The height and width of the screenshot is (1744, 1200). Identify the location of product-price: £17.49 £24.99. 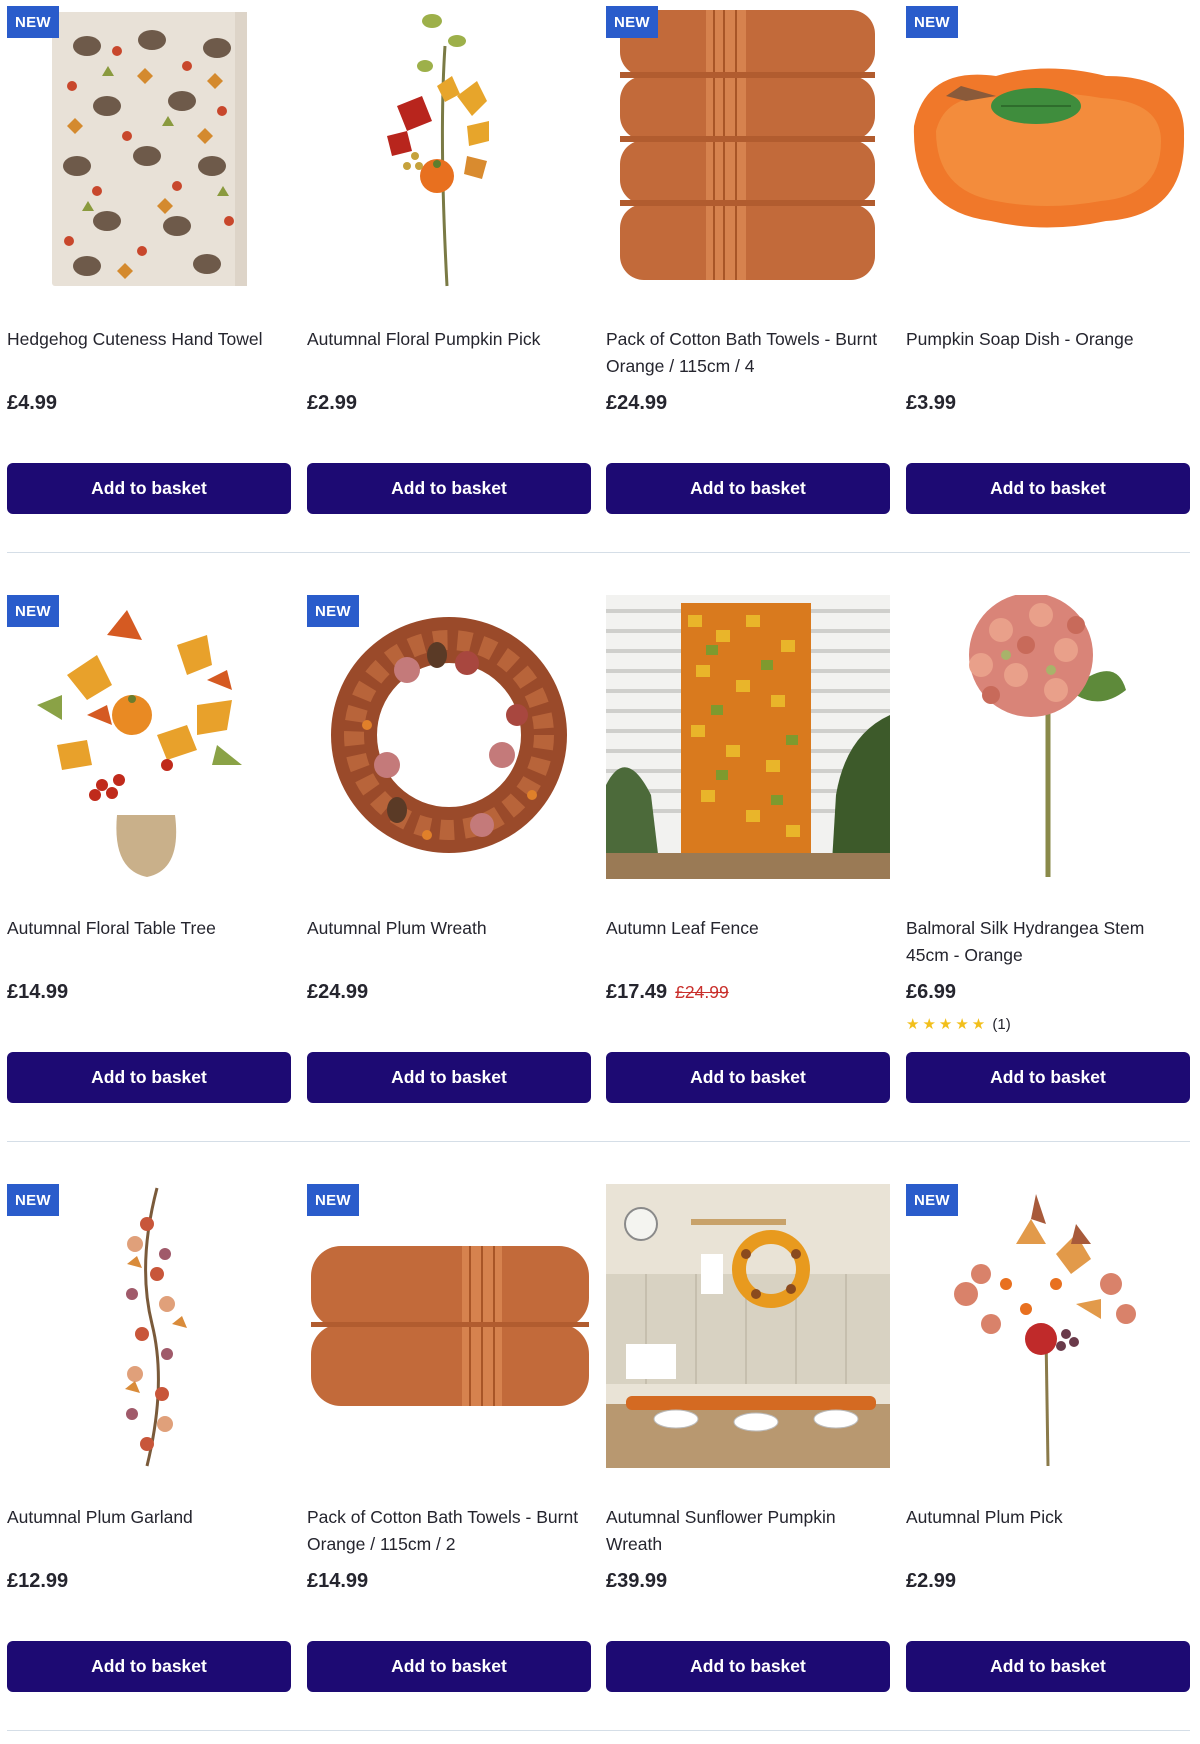
(667, 992).